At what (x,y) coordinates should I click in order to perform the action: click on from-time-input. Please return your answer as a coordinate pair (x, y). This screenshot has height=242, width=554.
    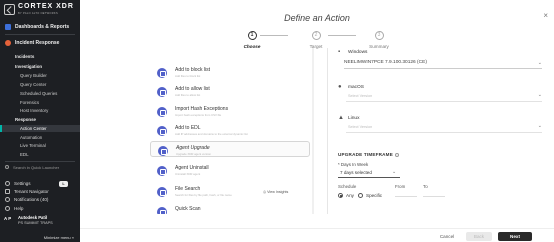
    Looking at the image, I should click on (406, 196).